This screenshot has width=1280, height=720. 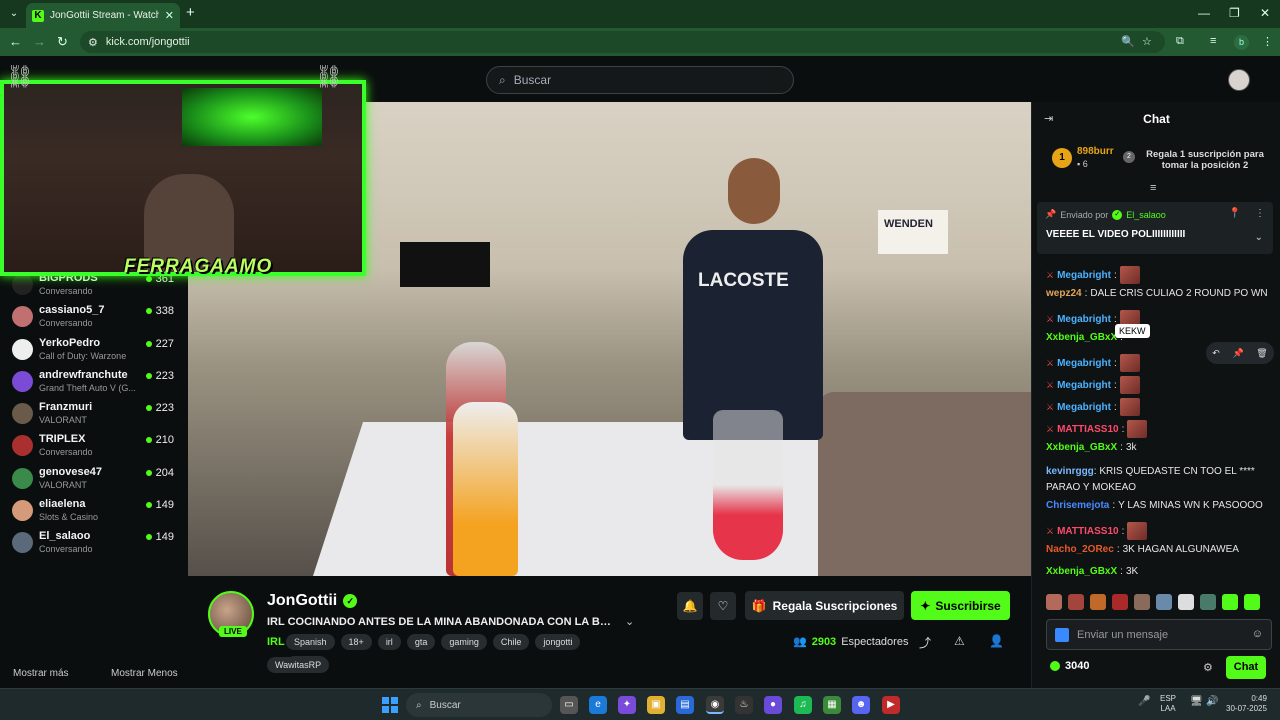 I want to click on task-view-icon: ▭, so click(x=569, y=705).